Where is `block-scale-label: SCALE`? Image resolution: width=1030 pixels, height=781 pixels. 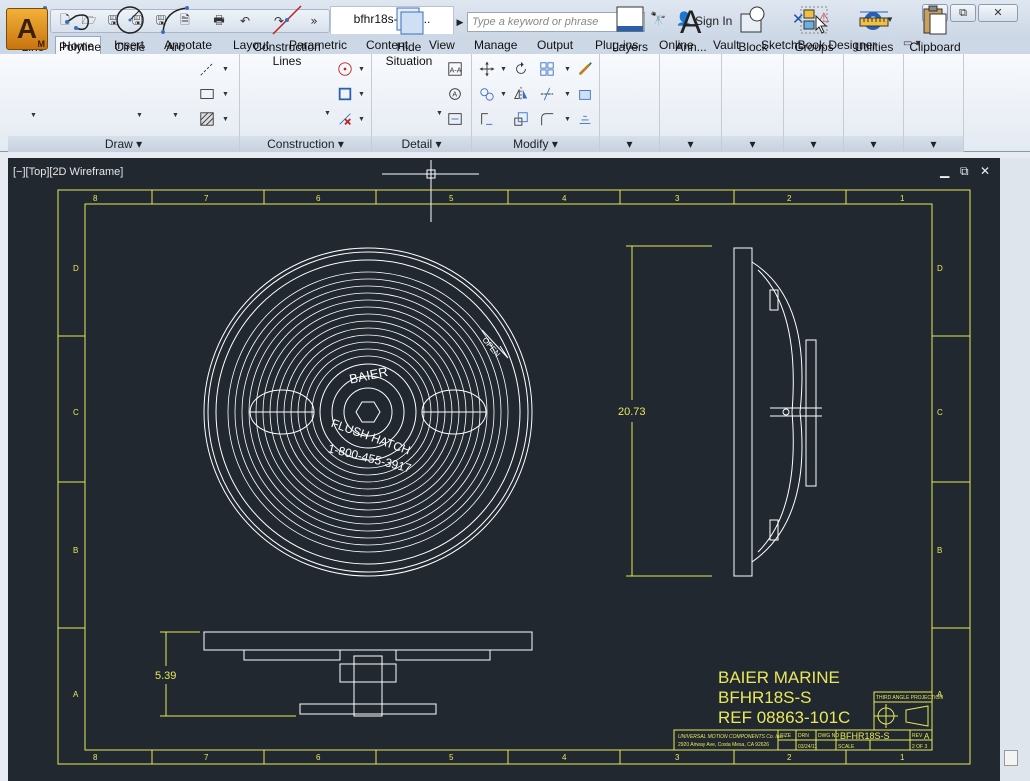
block-scale-label: SCALE is located at coordinates (846, 747).